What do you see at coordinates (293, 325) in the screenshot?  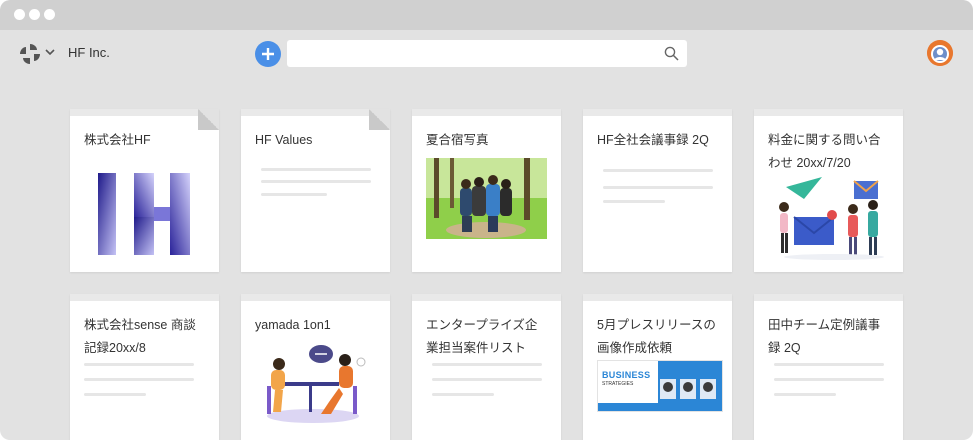 I see `card-title: yamada 1on1` at bounding box center [293, 325].